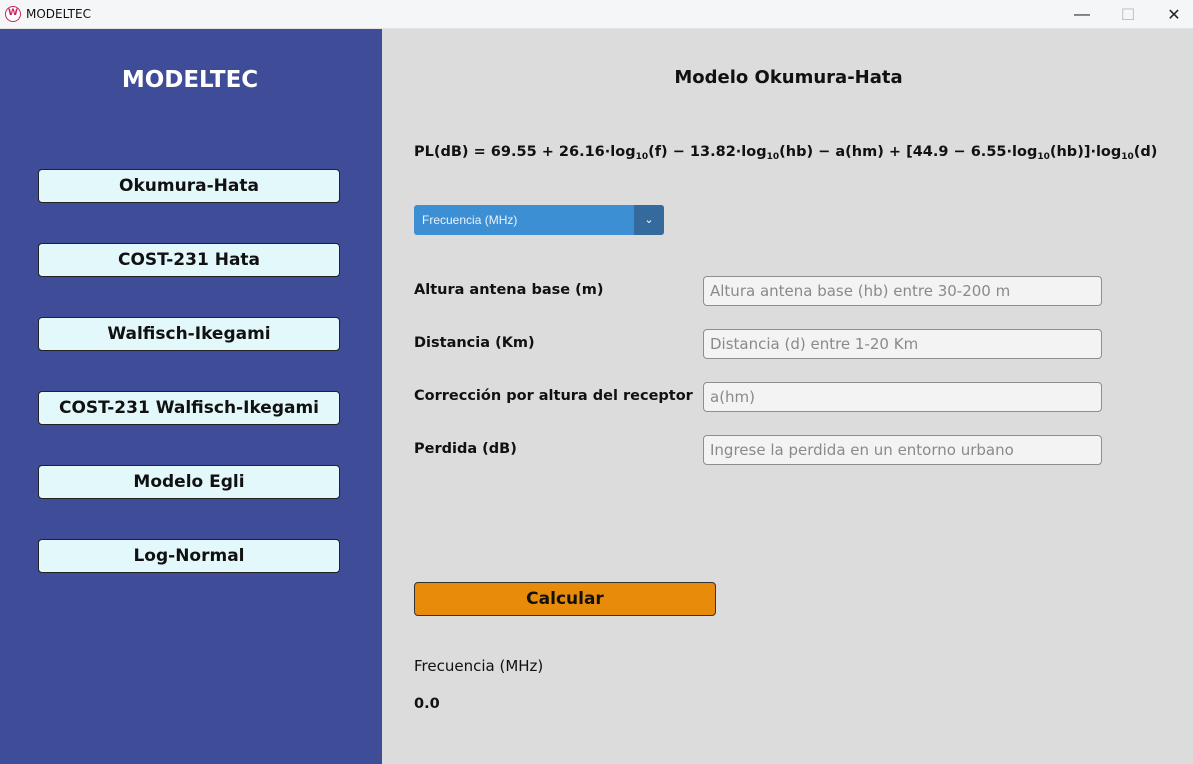 The height and width of the screenshot is (764, 1193). What do you see at coordinates (189, 334) in the screenshot?
I see `nav-button-walfisch-ikegami: Walfisch-Ikegami` at bounding box center [189, 334].